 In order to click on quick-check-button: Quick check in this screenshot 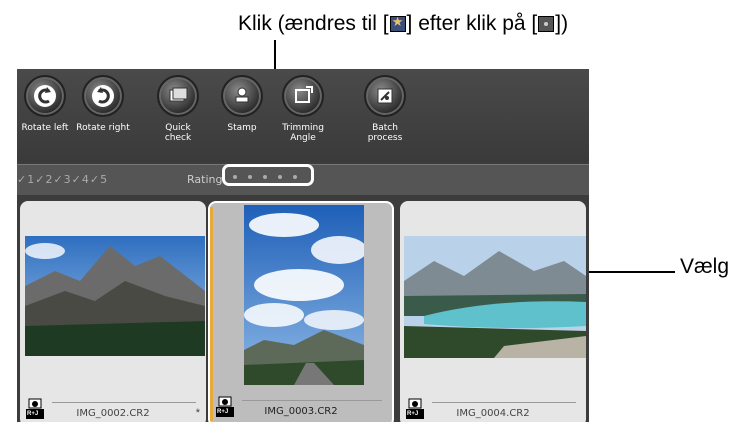, I will do `click(178, 109)`.